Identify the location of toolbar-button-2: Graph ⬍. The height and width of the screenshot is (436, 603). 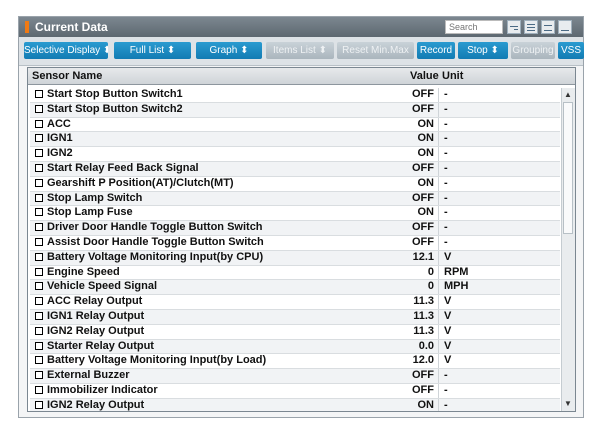
(229, 50).